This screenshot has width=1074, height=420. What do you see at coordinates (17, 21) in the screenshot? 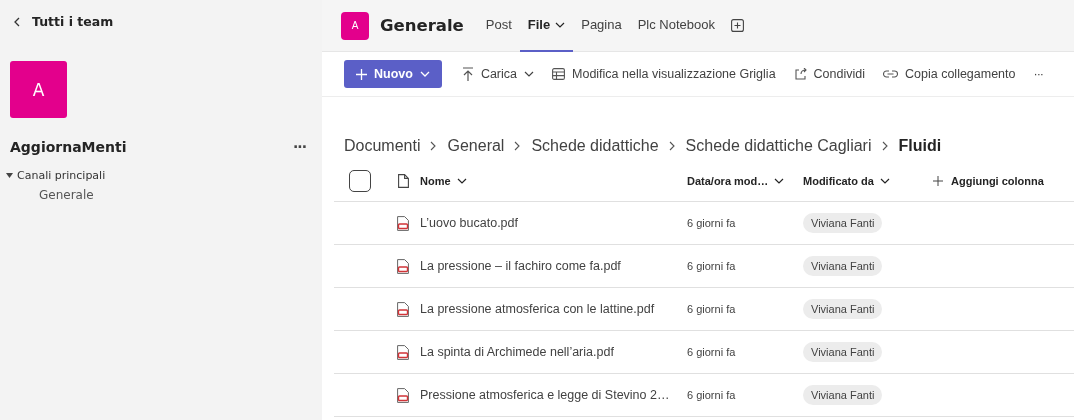
I see `chevron-left-icon` at bounding box center [17, 21].